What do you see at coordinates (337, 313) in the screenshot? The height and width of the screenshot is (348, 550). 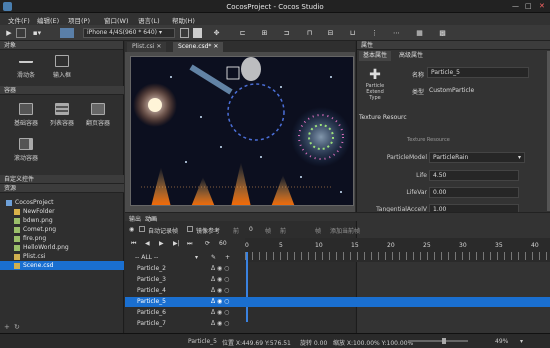 I see `timeline-row: Particle_6 ᐃ ◉ ○` at bounding box center [337, 313].